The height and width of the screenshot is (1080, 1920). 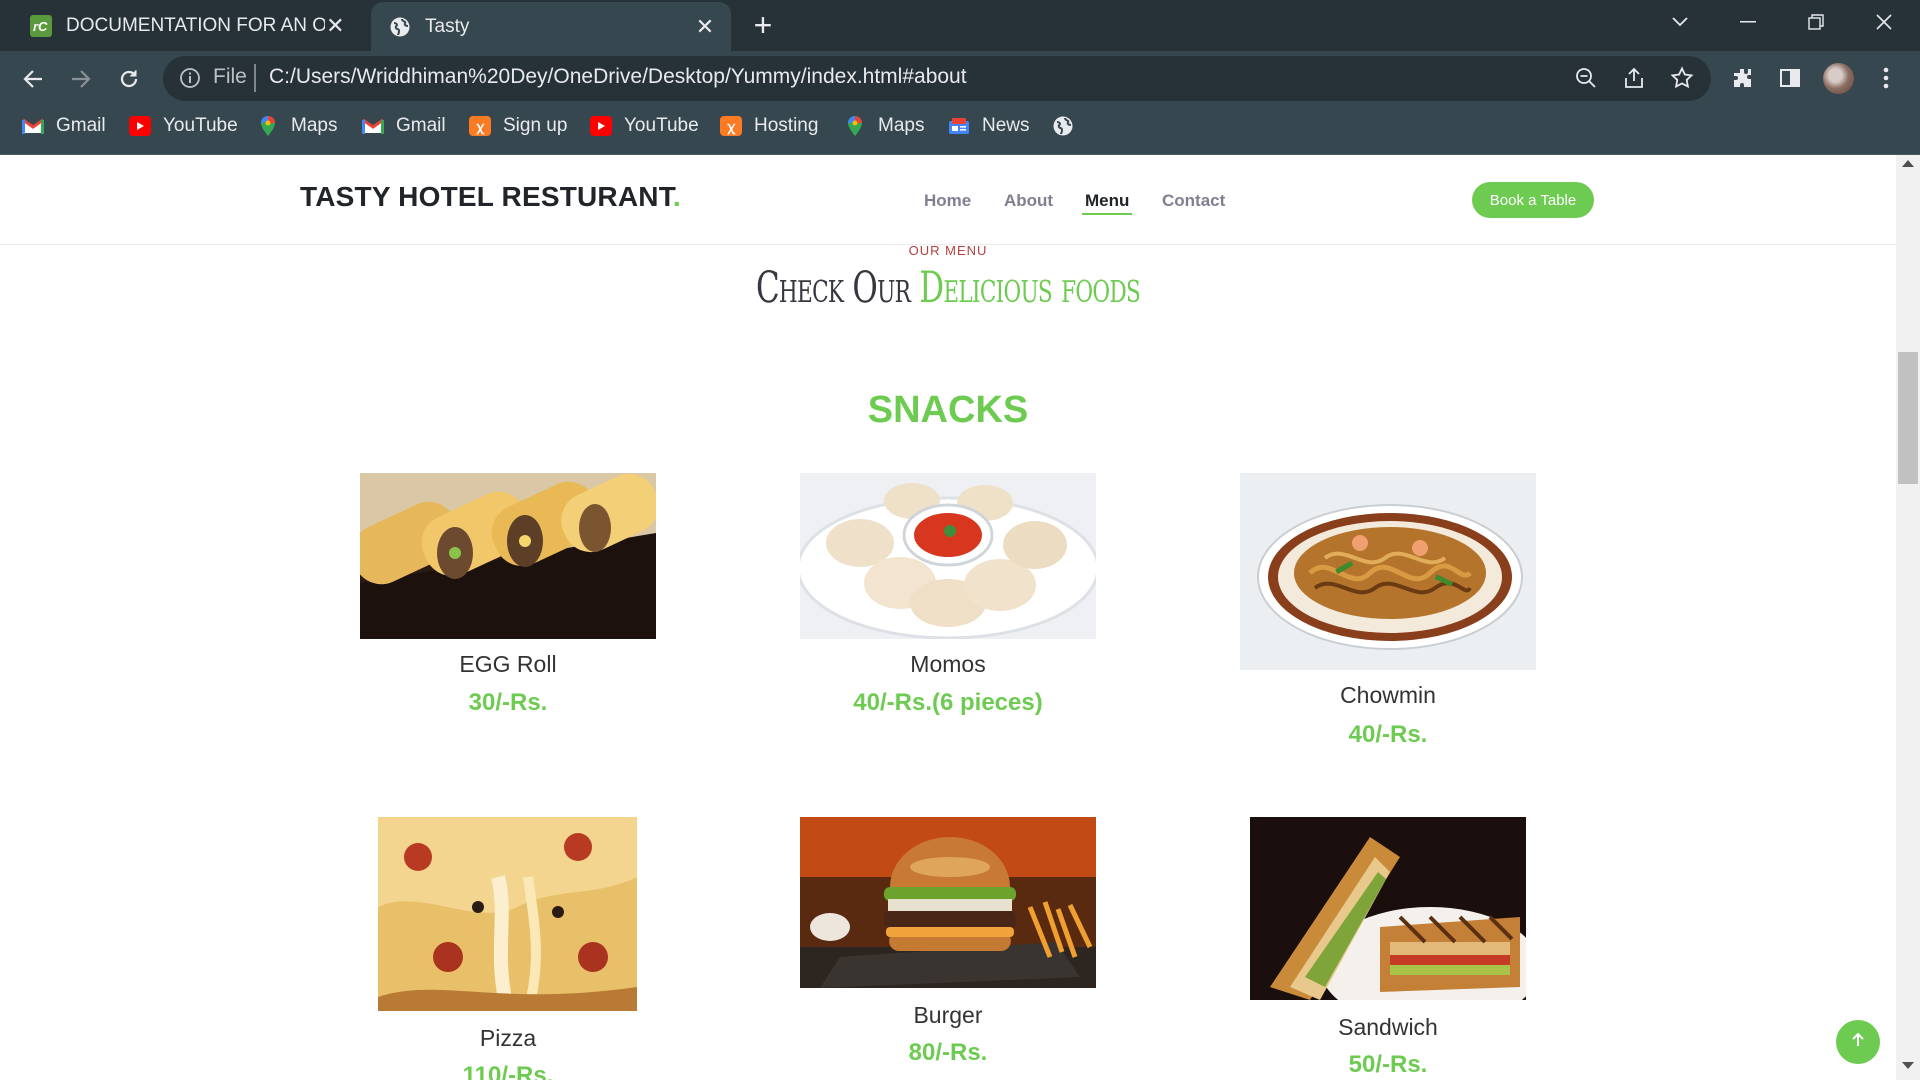 I want to click on section-title: Check Our Delicious foods, so click(x=947, y=288).